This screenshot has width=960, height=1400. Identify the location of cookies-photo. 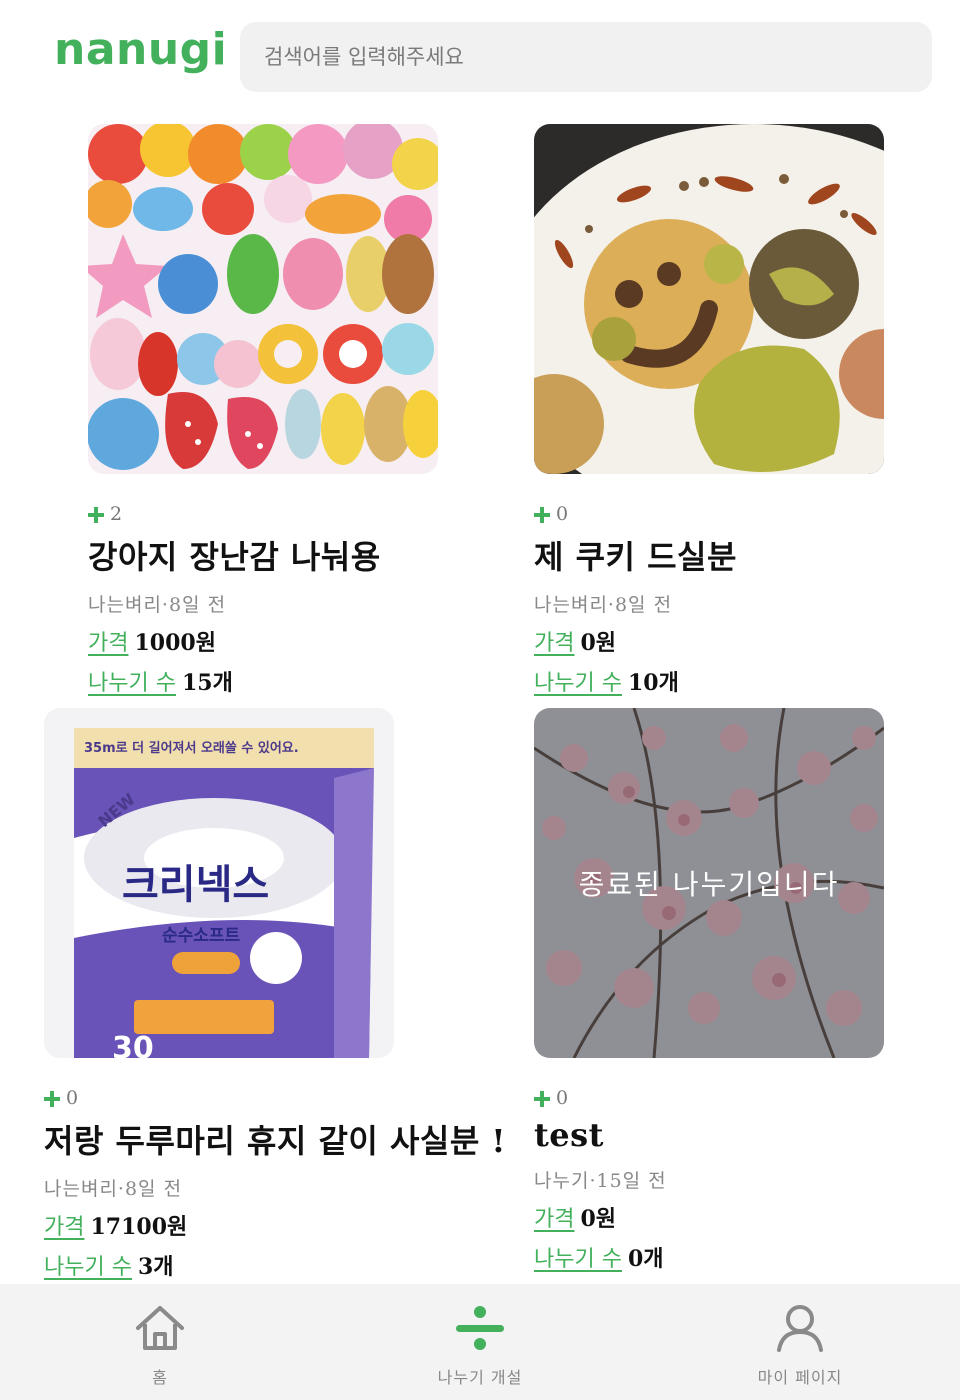
(709, 299).